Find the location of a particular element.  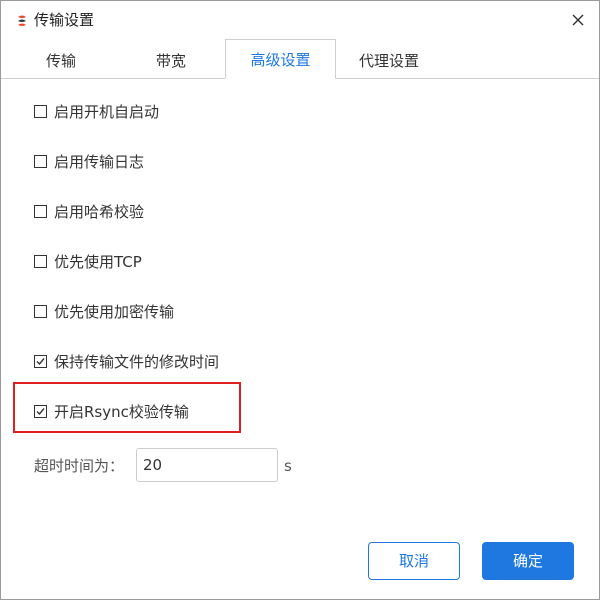

option-label: 启用传输日志 is located at coordinates (99, 162).